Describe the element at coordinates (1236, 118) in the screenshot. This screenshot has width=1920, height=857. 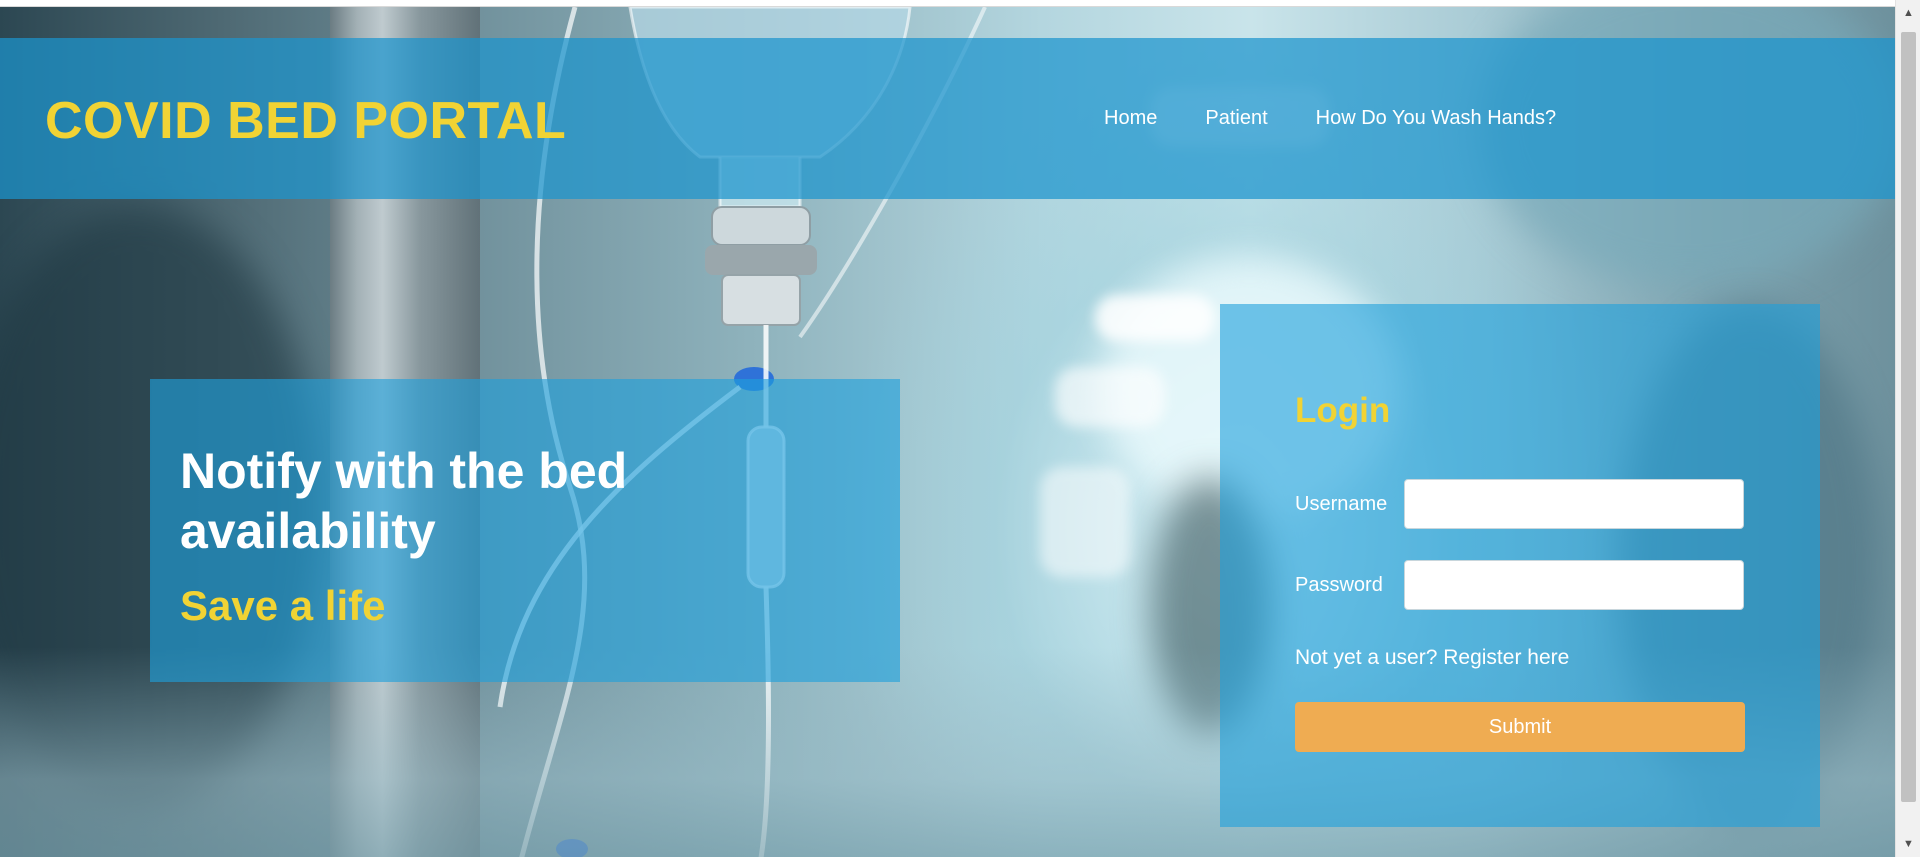
I see `nav-link-patient: Patient` at that location.